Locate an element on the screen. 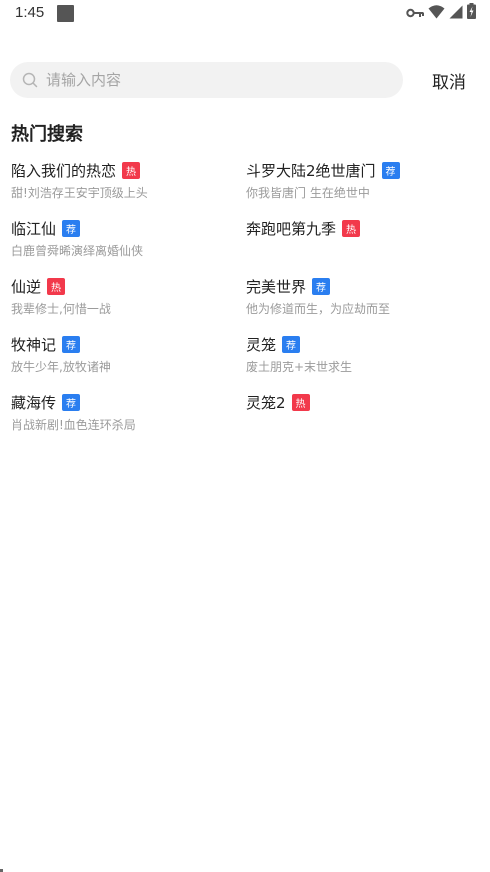  hot-search-title: 热门搜索 is located at coordinates (47, 134).